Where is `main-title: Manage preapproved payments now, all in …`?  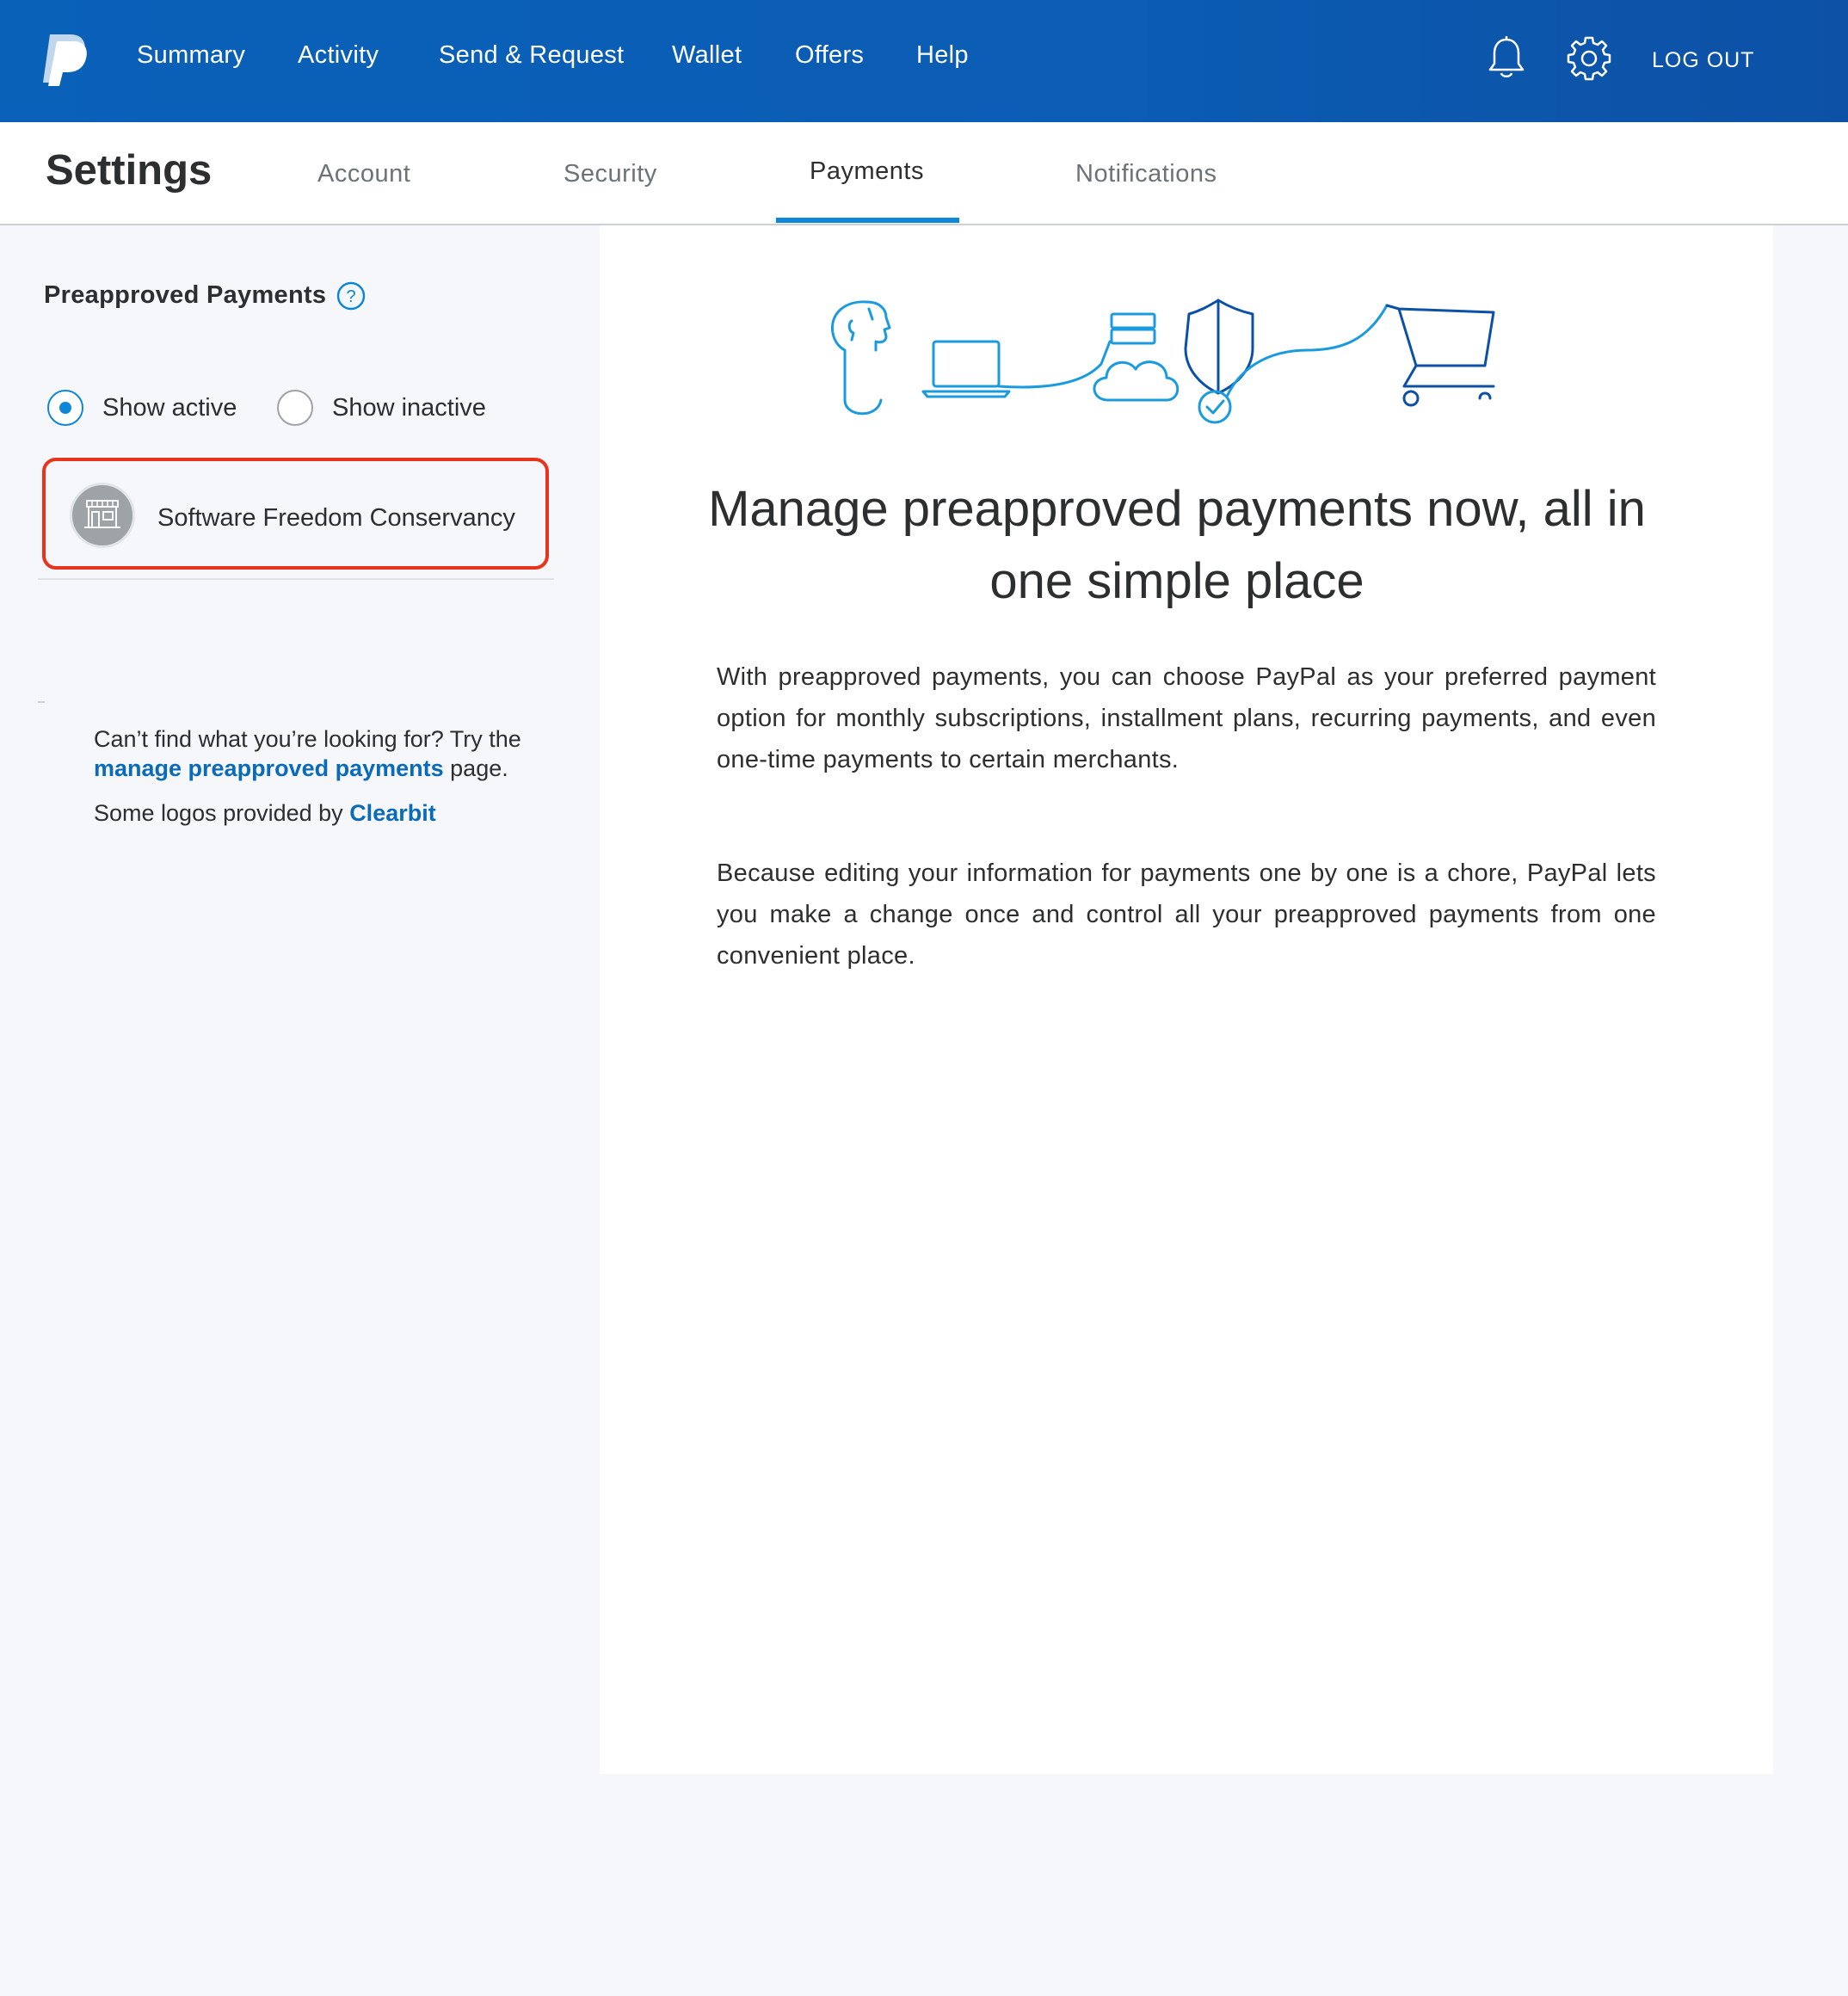
main-title: Manage preapproved payments now, all in … is located at coordinates (1177, 545).